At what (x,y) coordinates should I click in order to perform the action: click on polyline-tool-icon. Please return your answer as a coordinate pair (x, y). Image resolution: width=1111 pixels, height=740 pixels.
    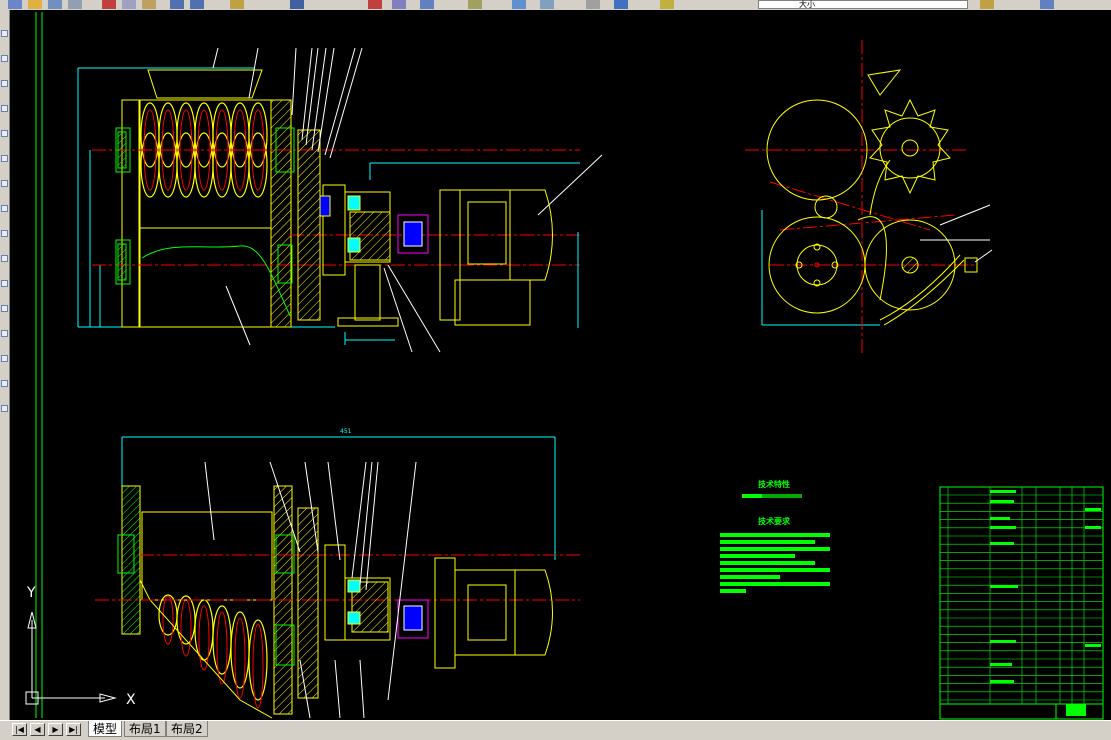
    Looking at the image, I should click on (4, 58).